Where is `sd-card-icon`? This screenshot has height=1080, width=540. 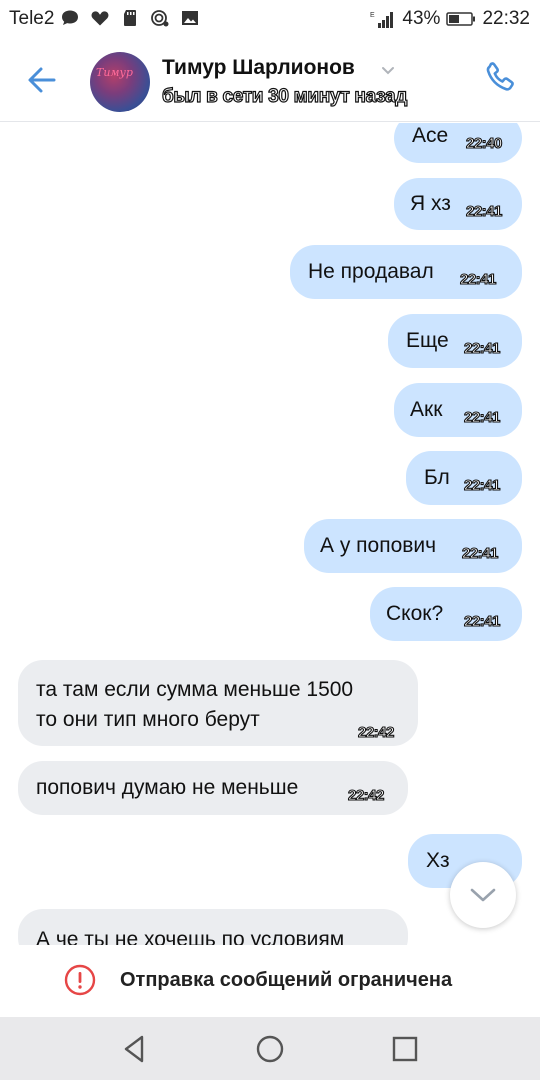 sd-card-icon is located at coordinates (130, 18).